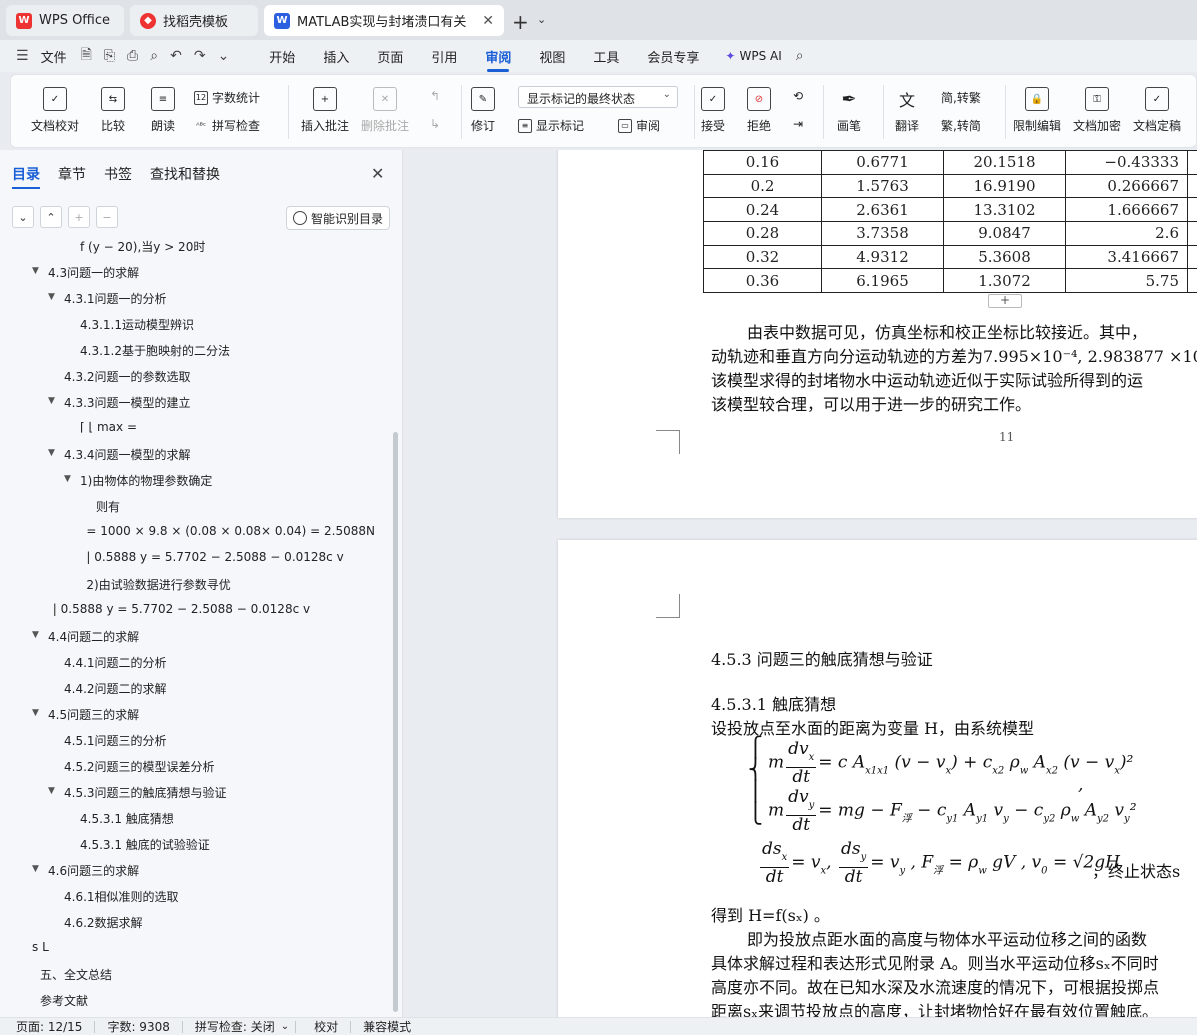 The image size is (1197, 1035). I want to click on review-pane-button: ▭ 审阅, so click(639, 125).